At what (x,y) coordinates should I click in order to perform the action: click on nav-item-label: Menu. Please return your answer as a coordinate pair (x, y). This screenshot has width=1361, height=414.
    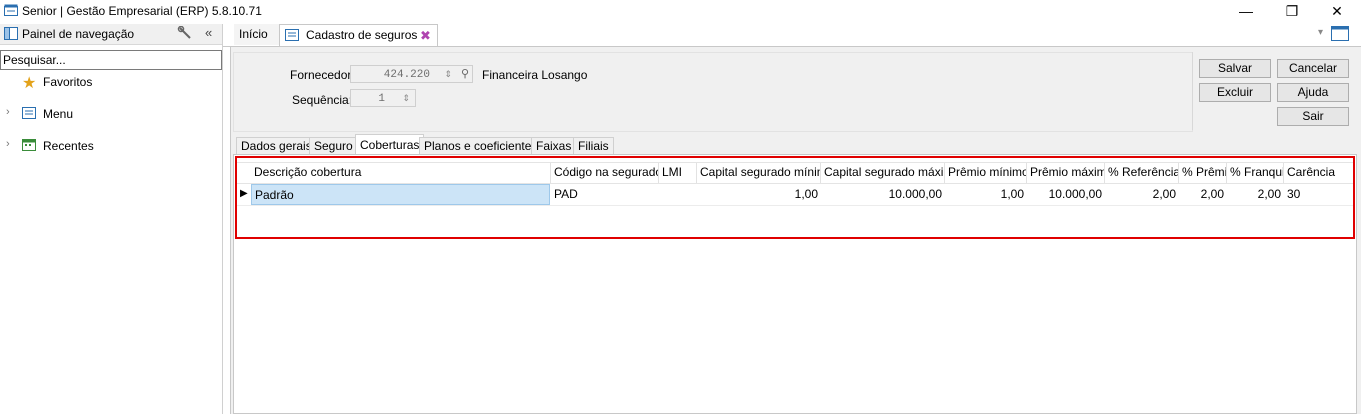
    Looking at the image, I should click on (58, 114).